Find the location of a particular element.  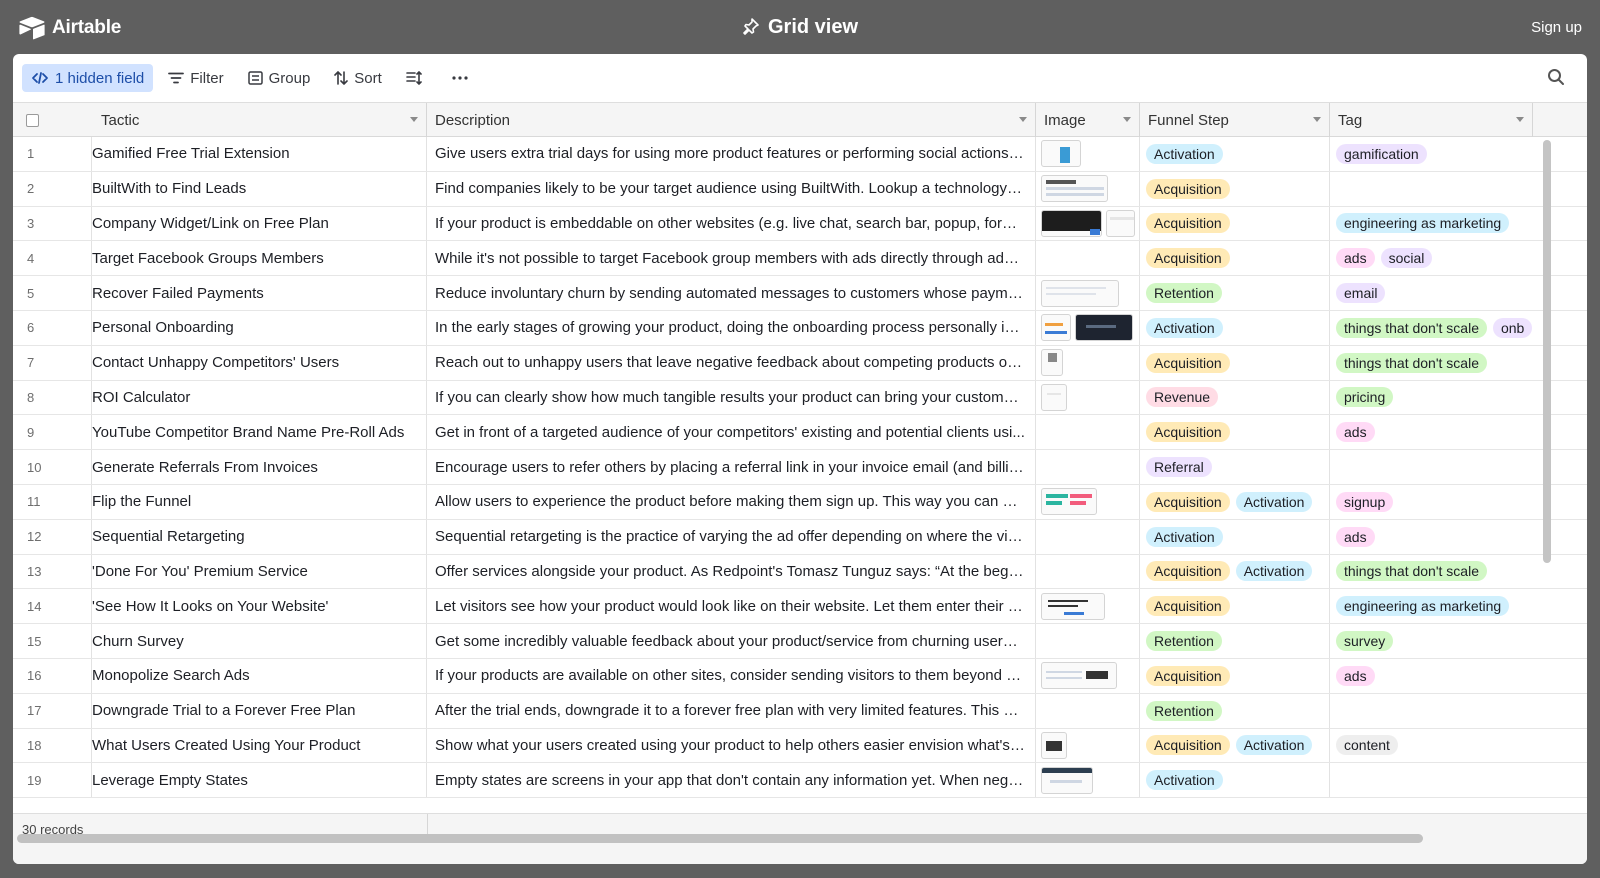

tactic-cell: 'See How It Looks on Your Website' is located at coordinates (259, 606).